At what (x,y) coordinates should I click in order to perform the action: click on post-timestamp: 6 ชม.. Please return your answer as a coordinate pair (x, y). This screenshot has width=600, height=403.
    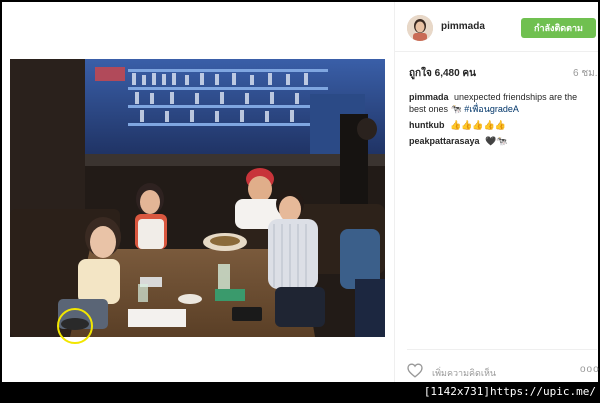
    Looking at the image, I should click on (585, 73).